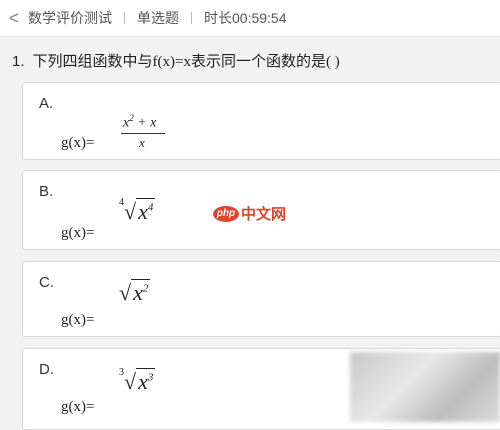  Describe the element at coordinates (46, 282) in the screenshot. I see `option-letter: C.` at that location.